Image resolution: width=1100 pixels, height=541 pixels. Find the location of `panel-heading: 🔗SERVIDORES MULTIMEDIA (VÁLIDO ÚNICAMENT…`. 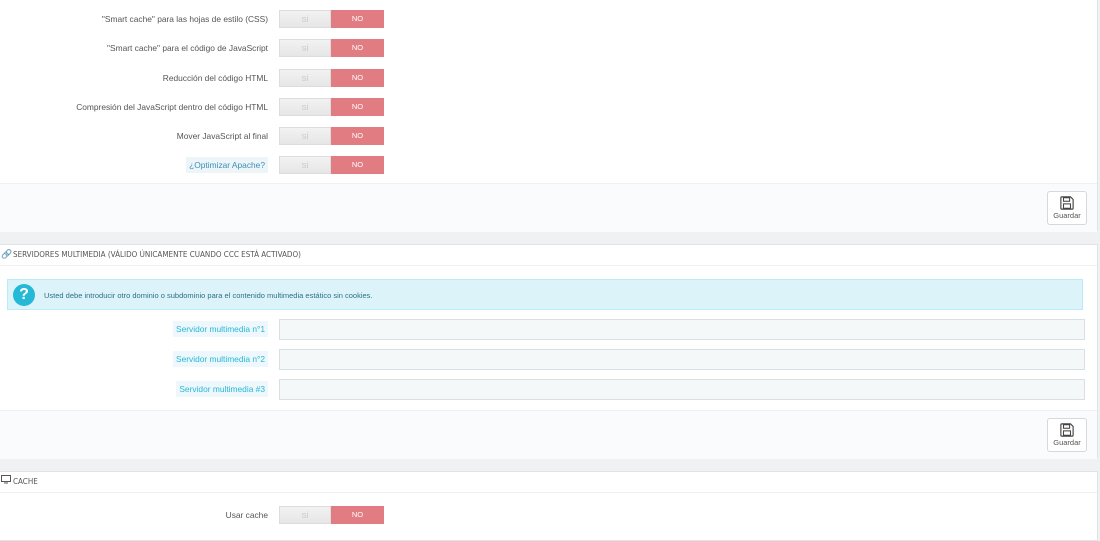

panel-heading: 🔗SERVIDORES MULTIMEDIA (VÁLIDO ÚNICAMENT… is located at coordinates (548, 255).